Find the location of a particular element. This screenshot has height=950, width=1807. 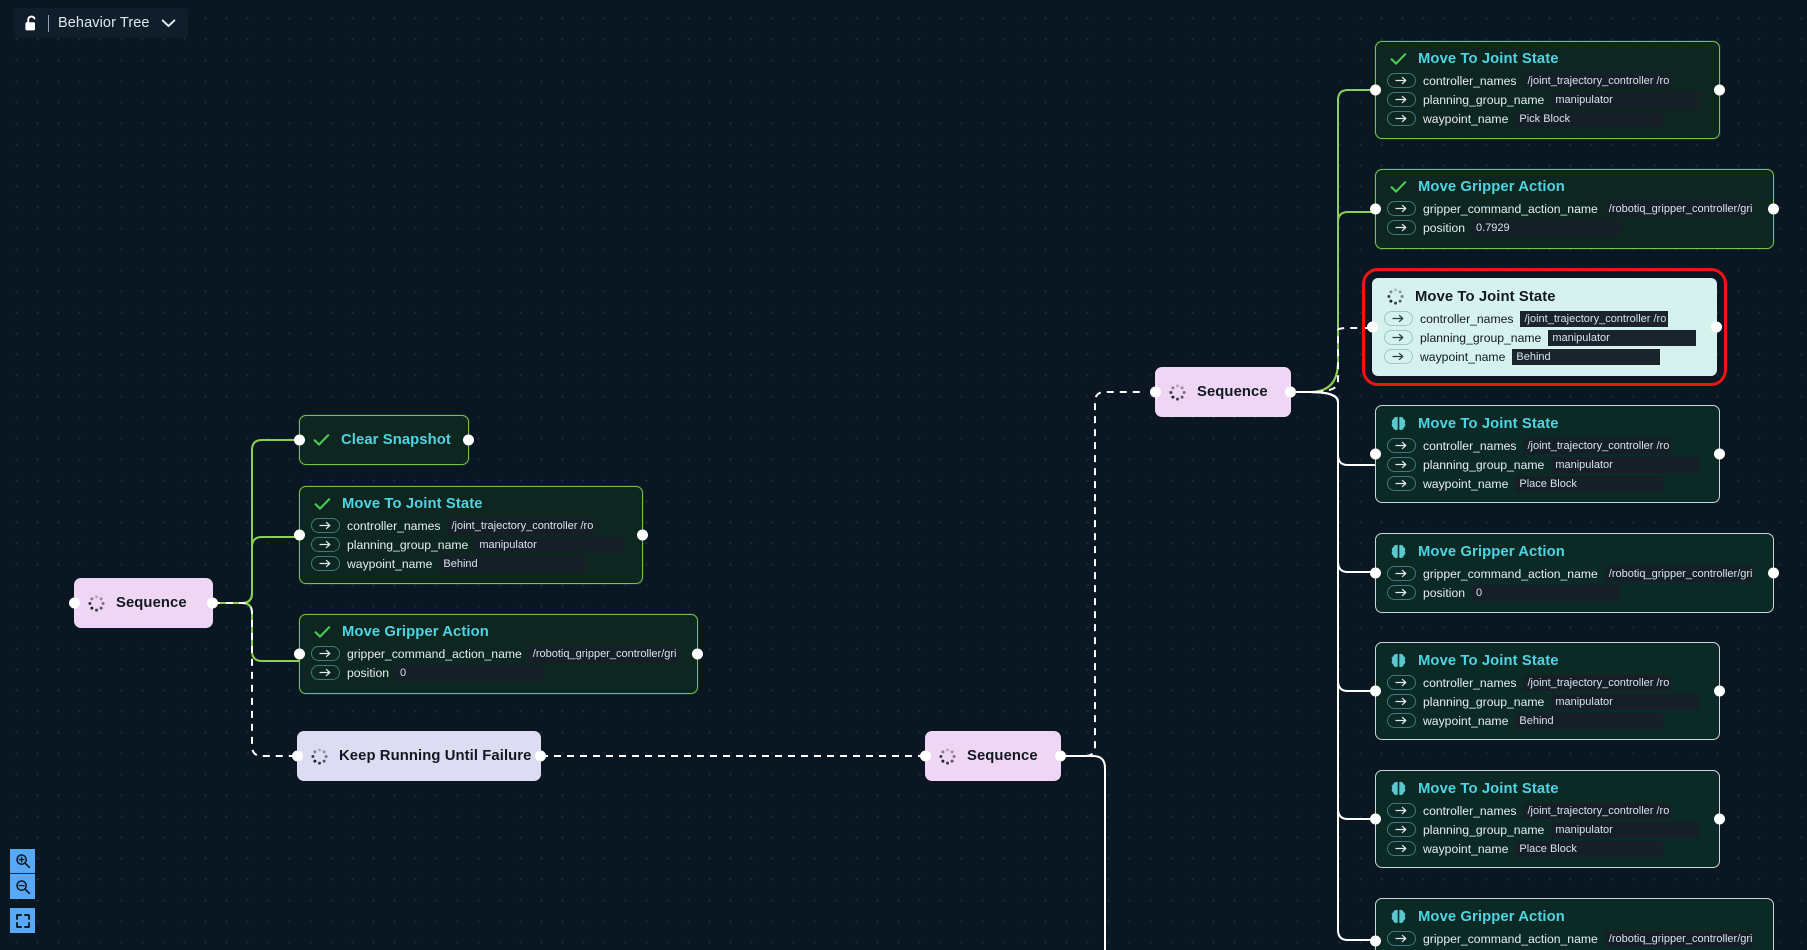

node-clear-snapshot: Clear Snapshot is located at coordinates (384, 440).